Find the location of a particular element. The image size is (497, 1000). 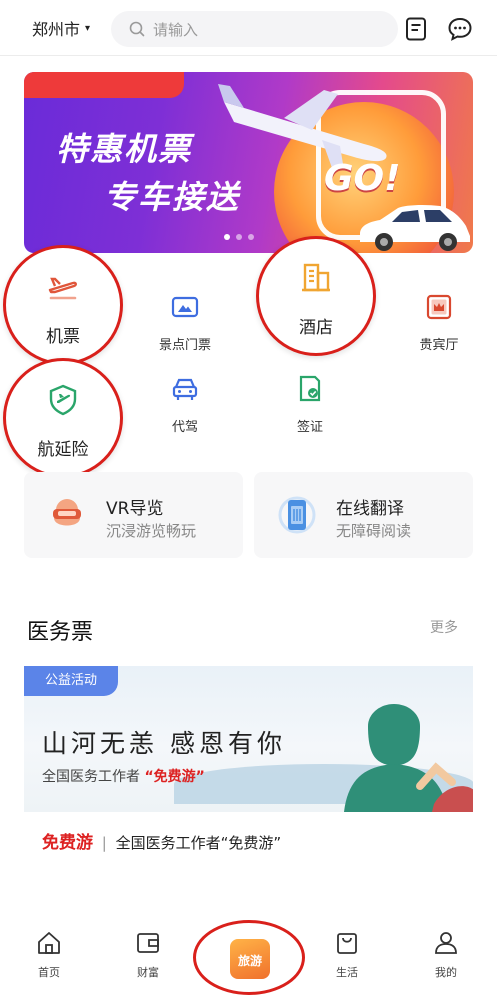

promo-caption: 免费游 | 全国医务工作者“免费游” is located at coordinates (161, 840).